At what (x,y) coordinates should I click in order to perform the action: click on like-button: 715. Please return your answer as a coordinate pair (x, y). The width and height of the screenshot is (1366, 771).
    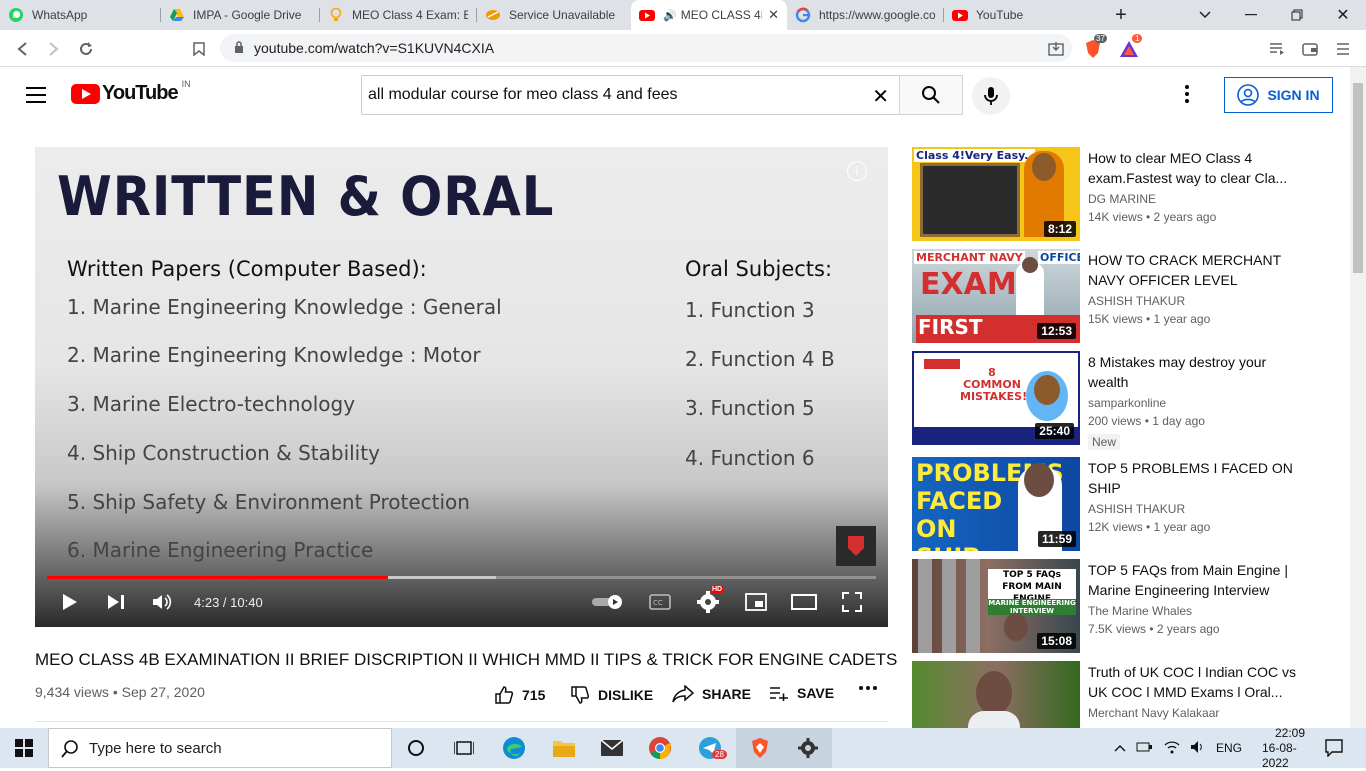
    Looking at the image, I should click on (519, 695).